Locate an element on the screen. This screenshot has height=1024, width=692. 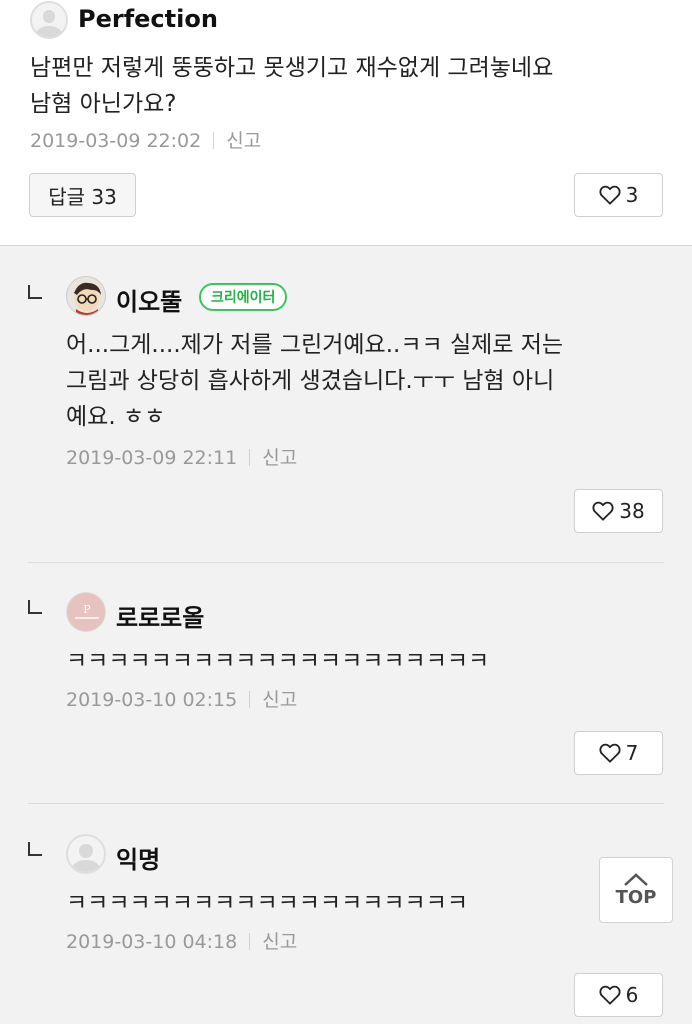
chevron-up-icon is located at coordinates (636, 879).